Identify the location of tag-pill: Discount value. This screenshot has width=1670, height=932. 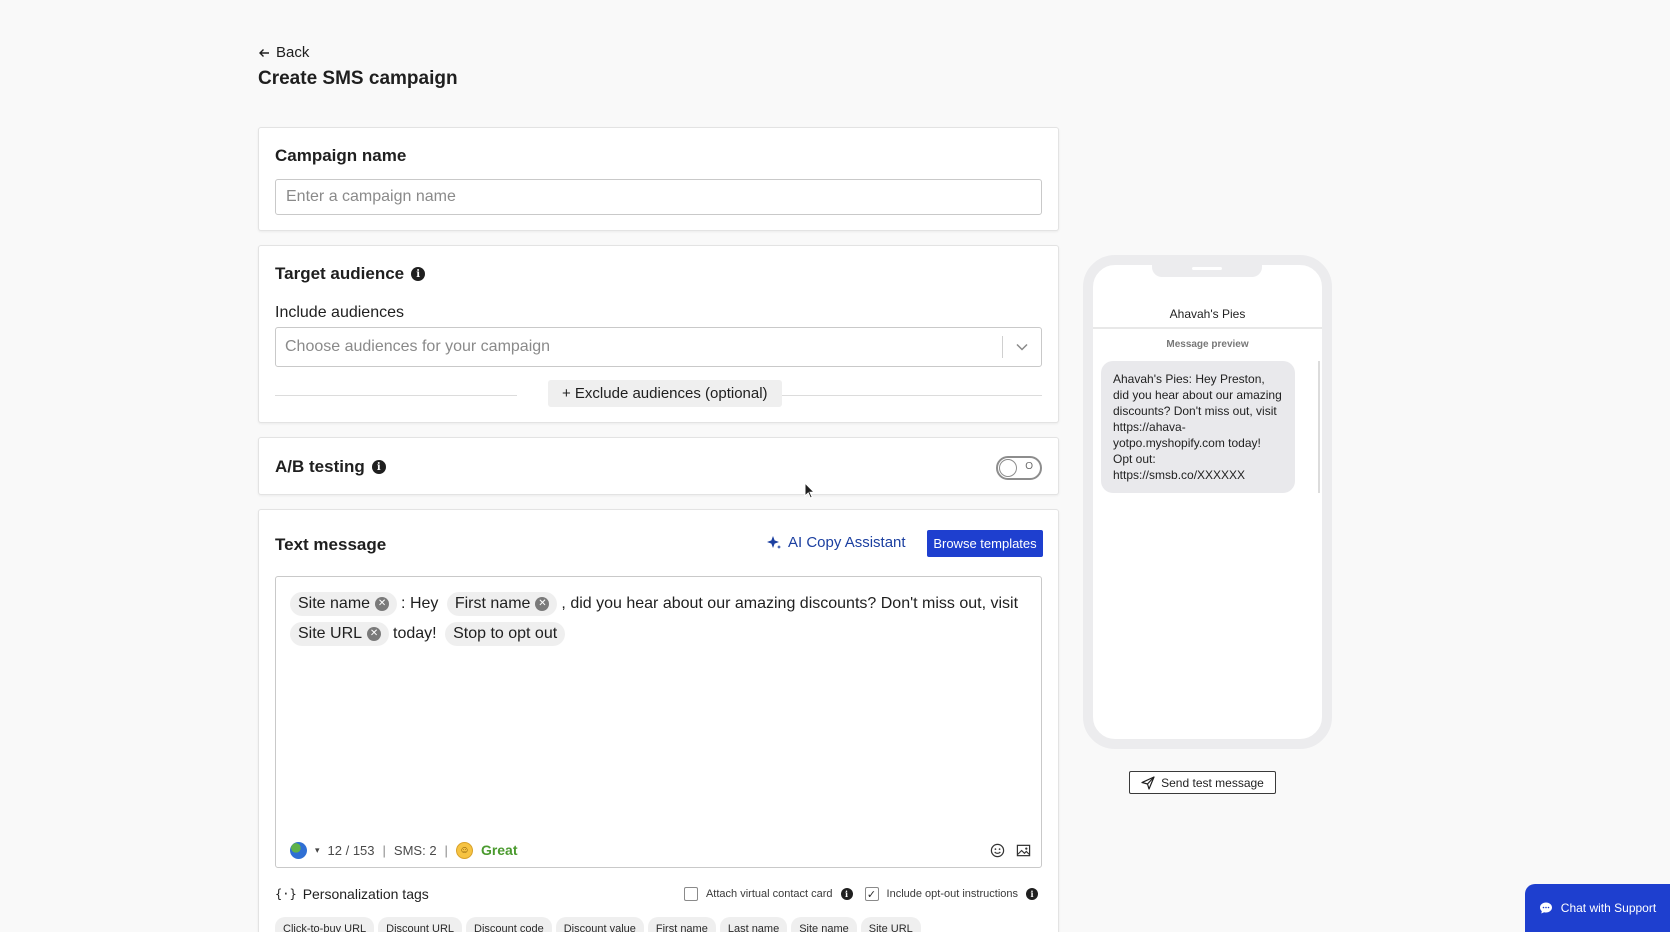
(599, 924).